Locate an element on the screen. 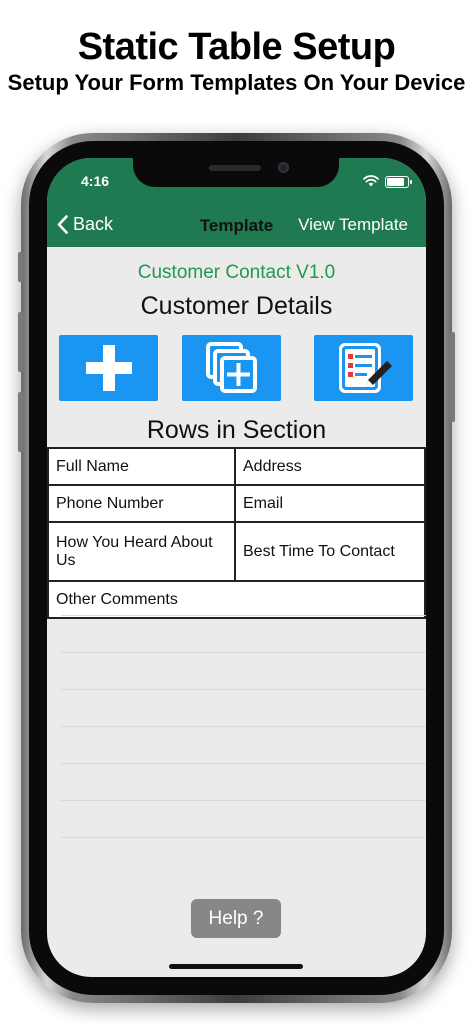  table-row: Phone Number Email is located at coordinates (236, 502).